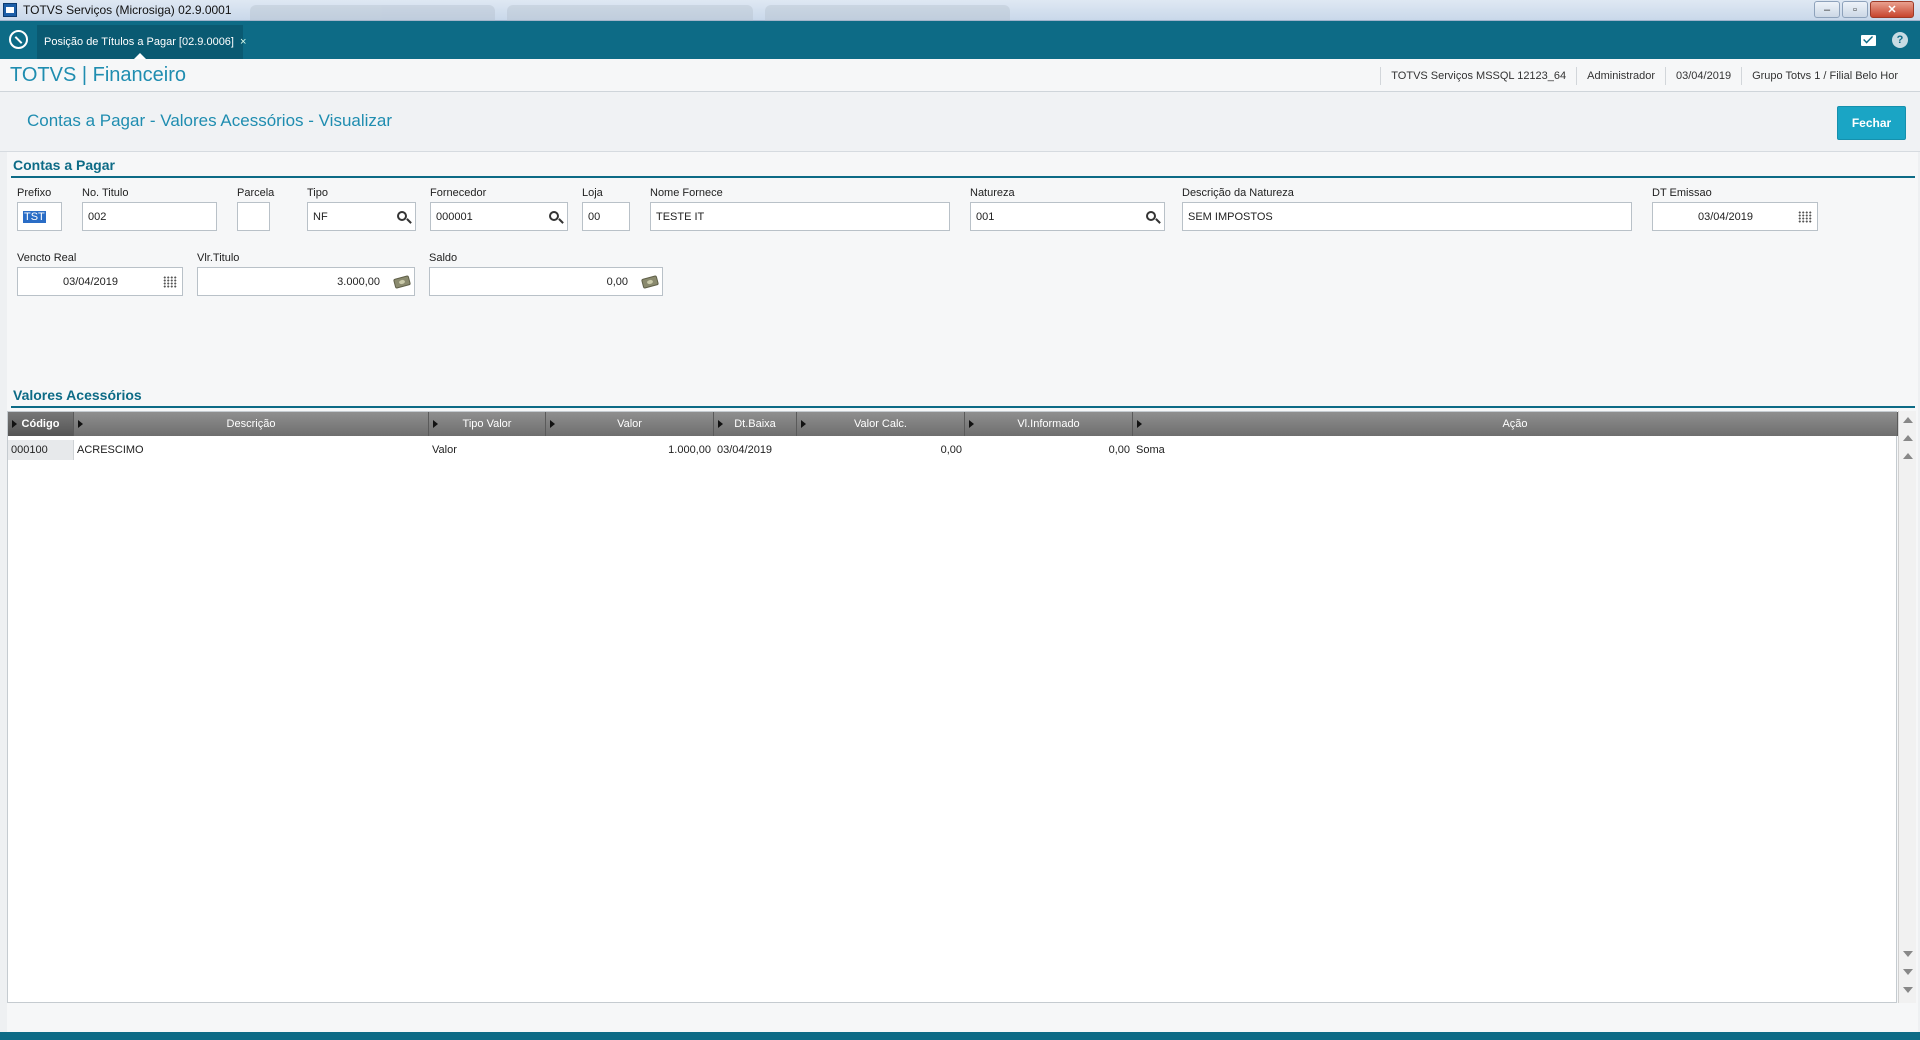  Describe the element at coordinates (1725, 216) in the screenshot. I see `dt-emissao-value: 03/04/2019` at that location.